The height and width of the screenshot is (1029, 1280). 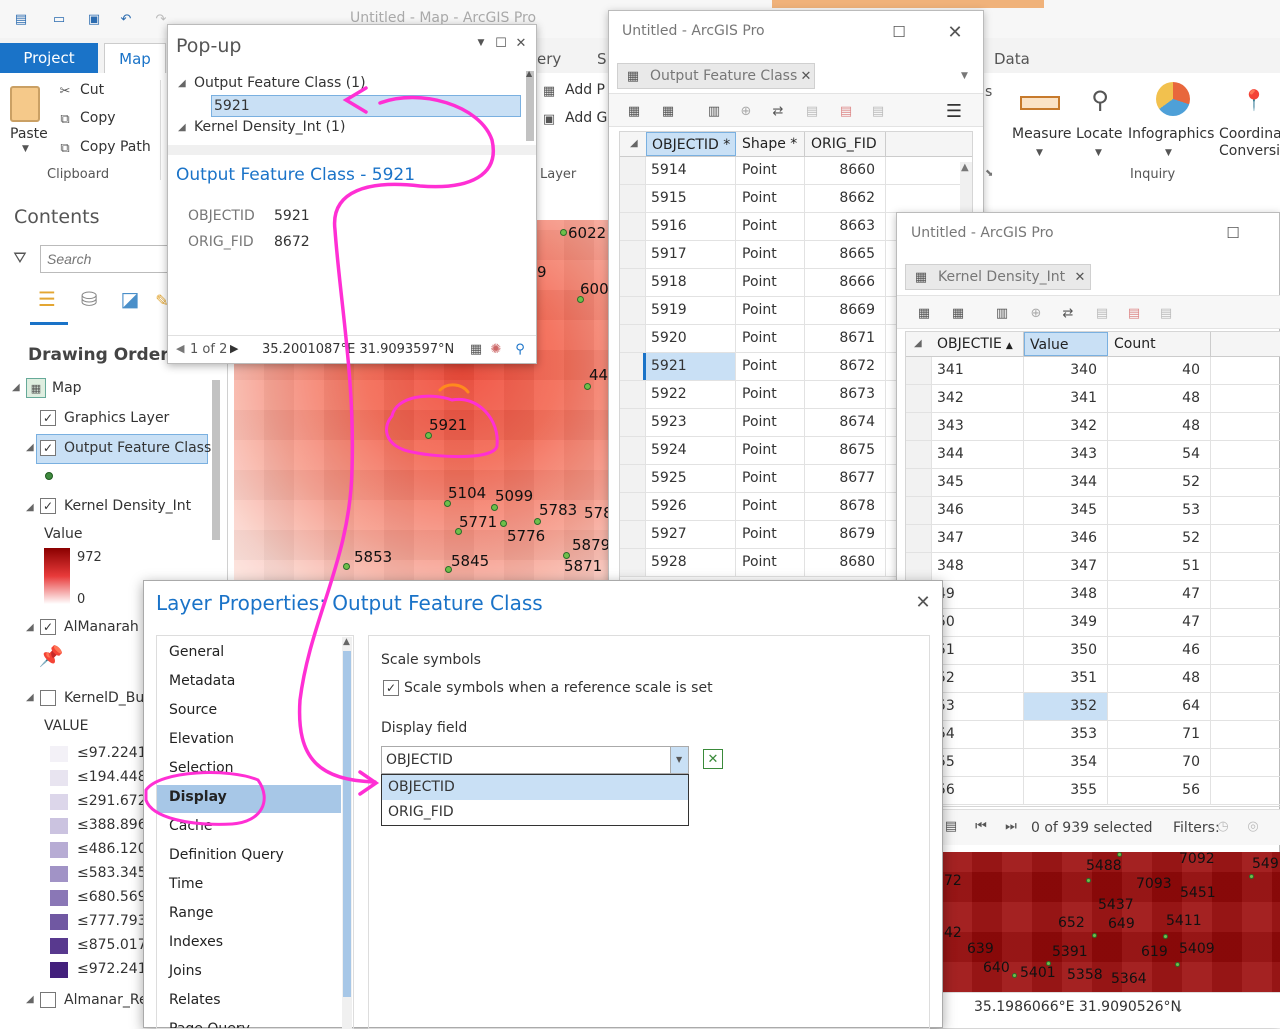 I want to click on cell-objectid: 5918, so click(x=691, y=282).